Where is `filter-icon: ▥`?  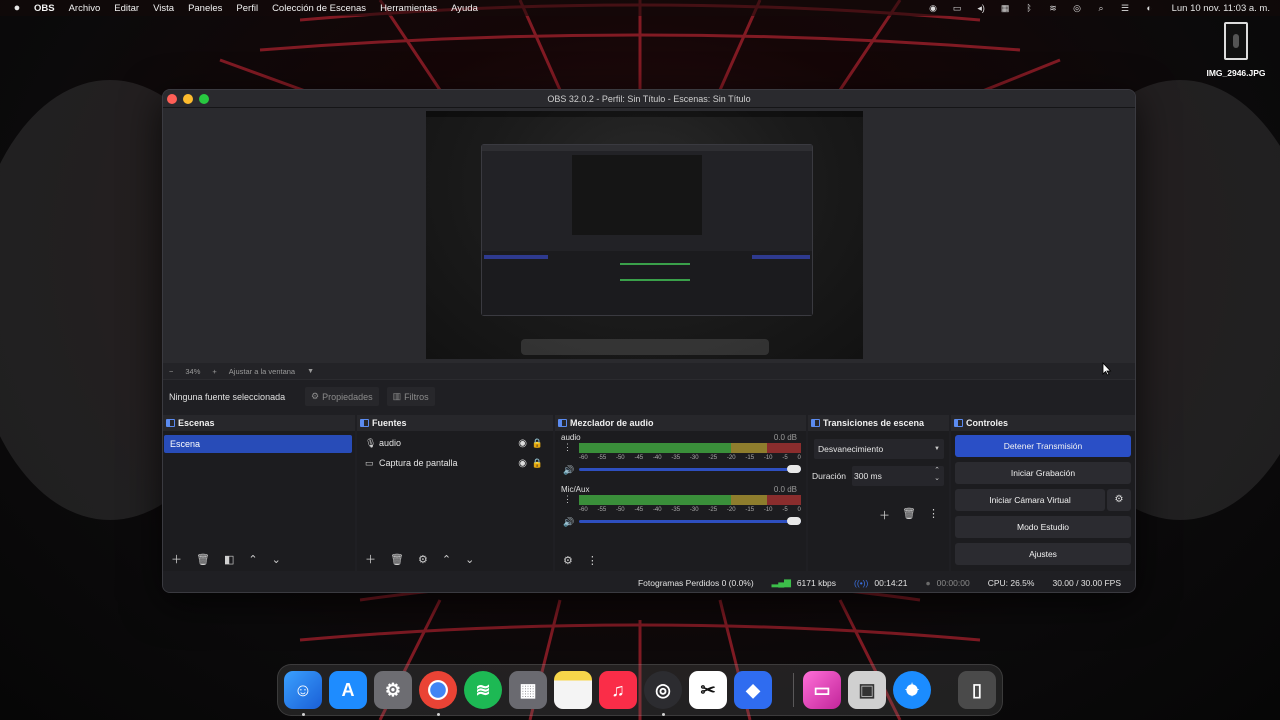 filter-icon: ▥ is located at coordinates (397, 396).